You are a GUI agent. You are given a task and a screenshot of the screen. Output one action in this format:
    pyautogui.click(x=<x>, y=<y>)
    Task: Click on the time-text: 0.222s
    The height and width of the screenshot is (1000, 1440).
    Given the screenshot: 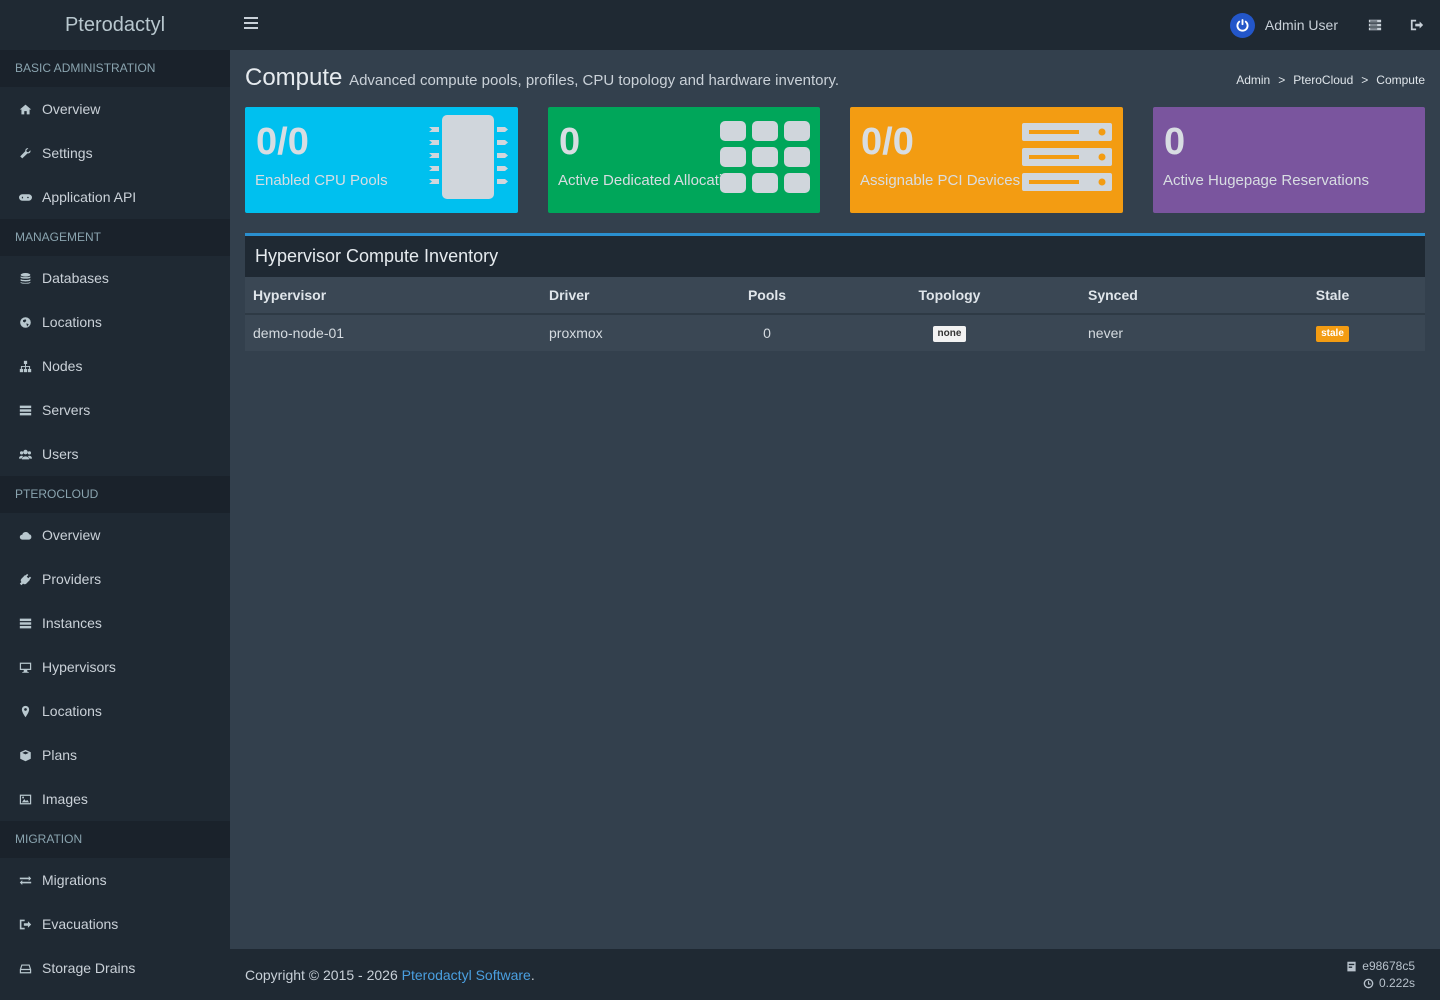 What is the action you would take?
    pyautogui.click(x=1396, y=983)
    